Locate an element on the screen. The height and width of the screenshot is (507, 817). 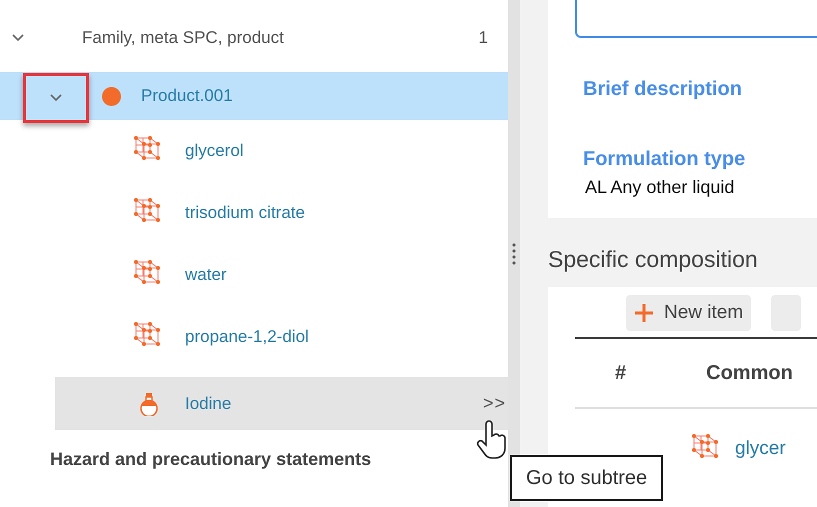
field-label: Brief description is located at coordinates (663, 89).